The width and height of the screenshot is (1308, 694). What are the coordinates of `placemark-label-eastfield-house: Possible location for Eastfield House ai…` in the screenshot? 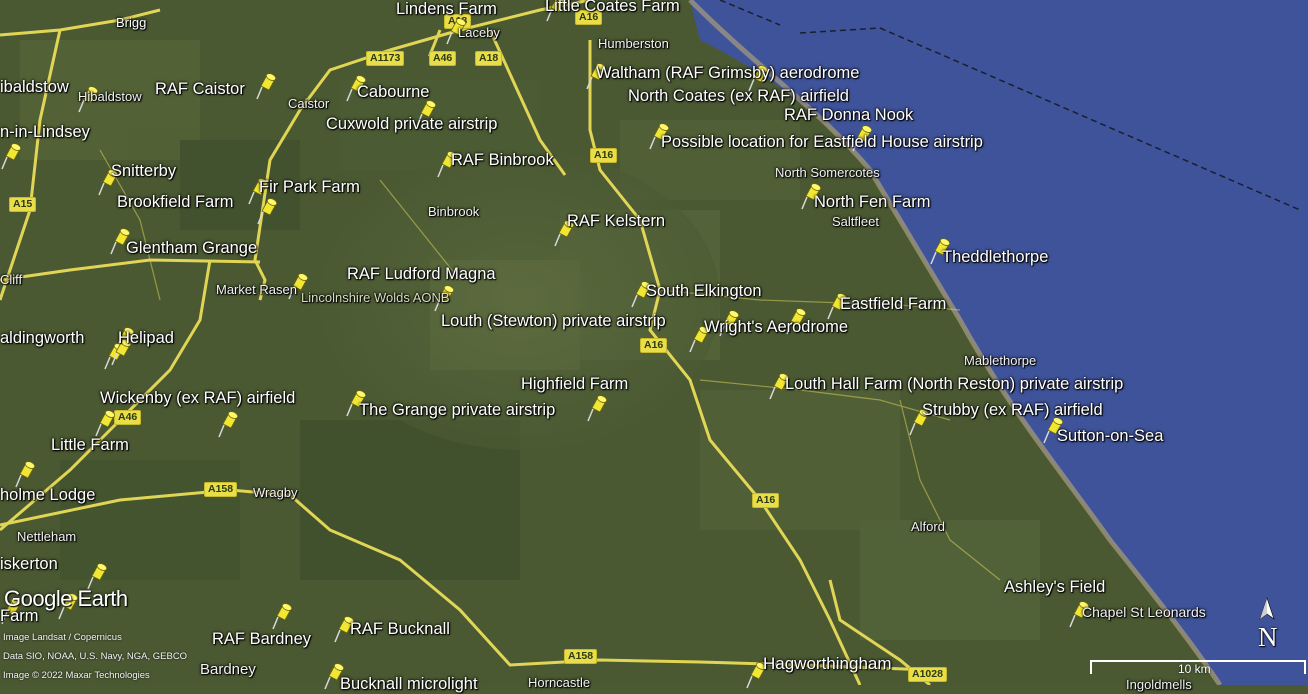 It's located at (822, 142).